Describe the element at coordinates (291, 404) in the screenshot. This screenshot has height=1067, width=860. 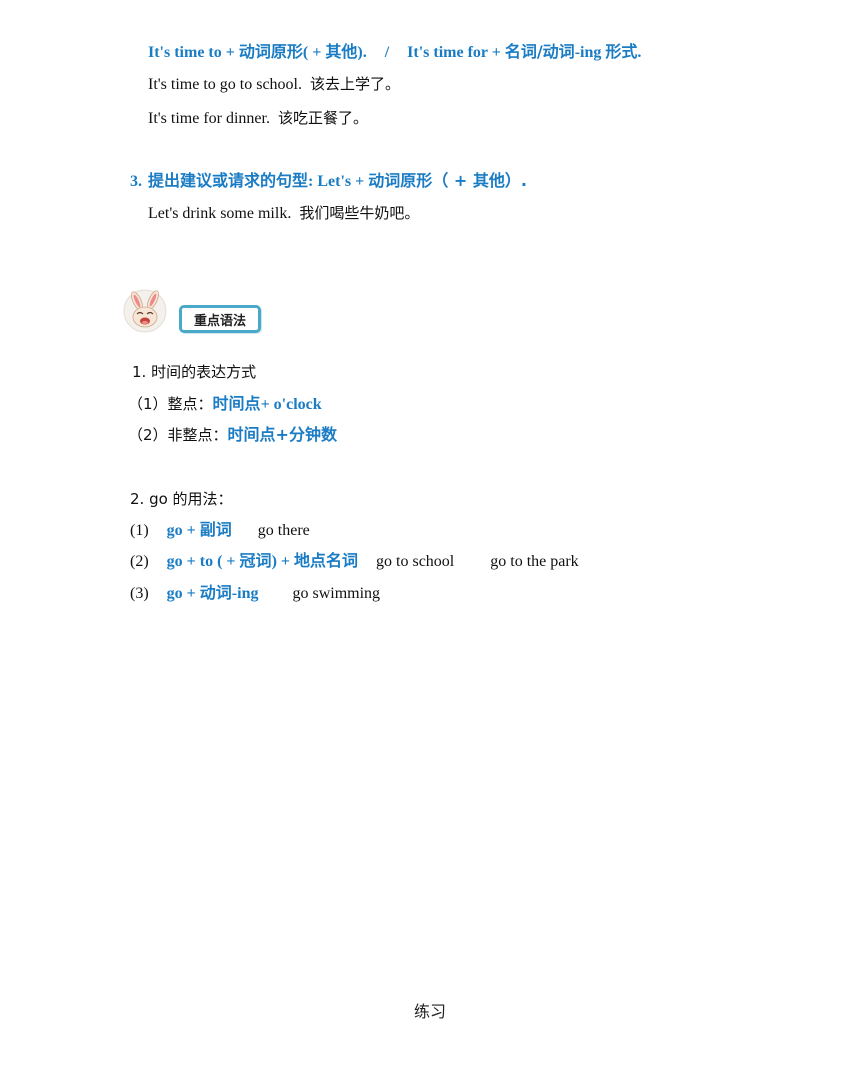
I see `rule-text: + o'clock` at that location.